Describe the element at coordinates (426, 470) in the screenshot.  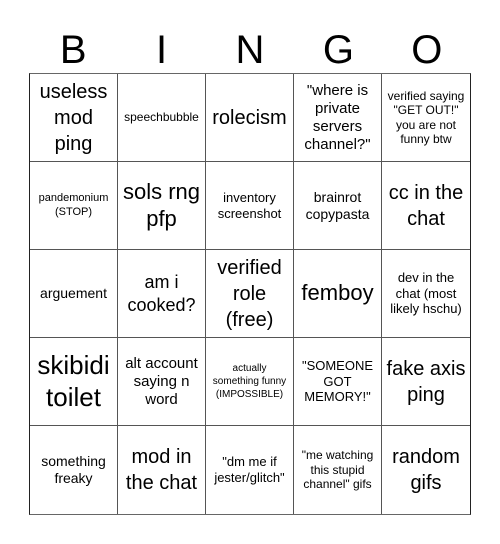
I see `bingo-cell: random gifs` at that location.